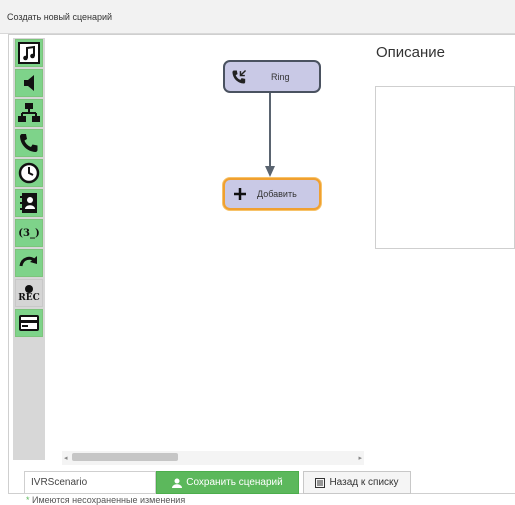  What do you see at coordinates (90, 482) in the screenshot?
I see `scenario-name-input` at bounding box center [90, 482].